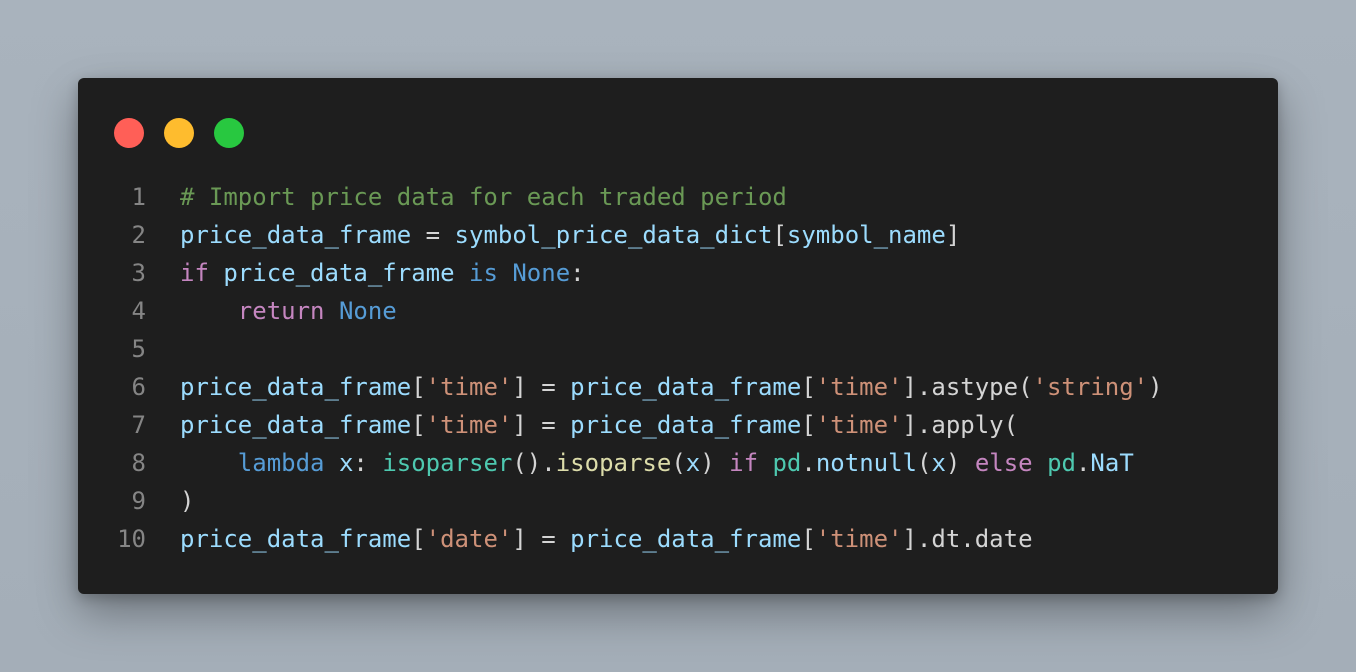 The height and width of the screenshot is (672, 1356). What do you see at coordinates (967, 387) in the screenshot?
I see `code-token-plain: ].astype(` at bounding box center [967, 387].